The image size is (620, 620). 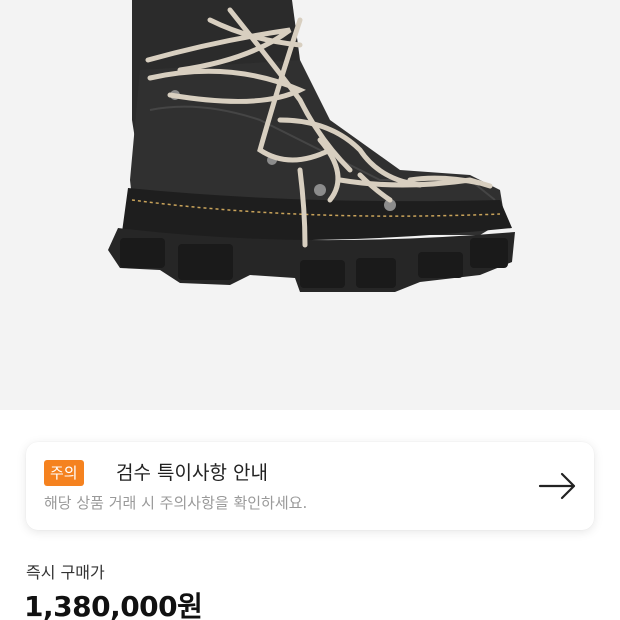 I want to click on notice-subtitle: 해당 상품 거래 시 주의사항을 확인하세요., so click(x=176, y=503).